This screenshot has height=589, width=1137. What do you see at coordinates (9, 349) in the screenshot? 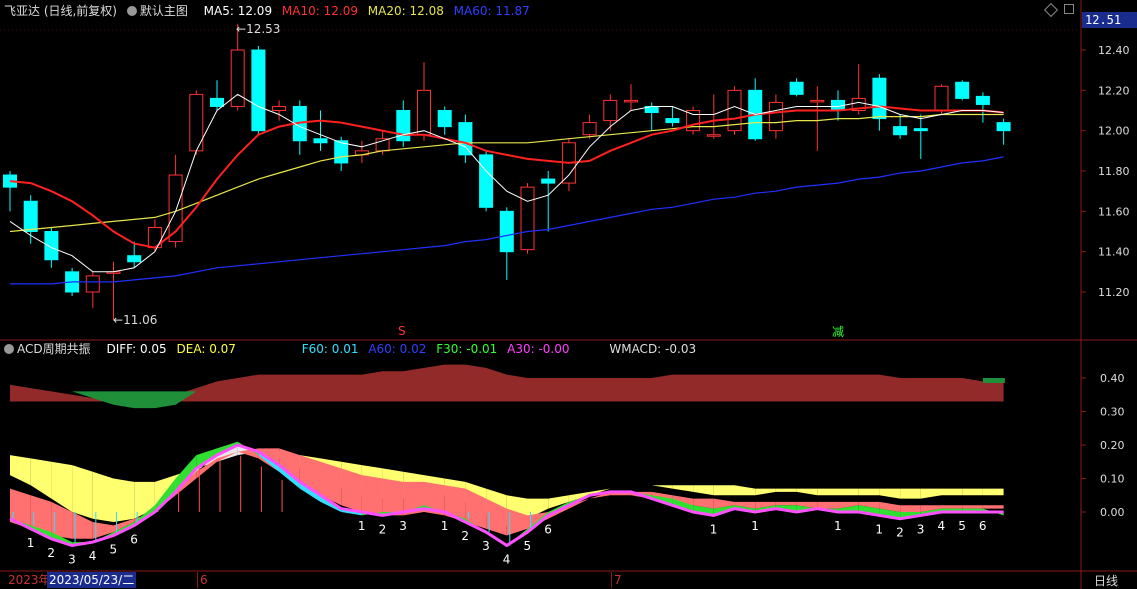
I see `dropdown-circle-icon` at bounding box center [9, 349].